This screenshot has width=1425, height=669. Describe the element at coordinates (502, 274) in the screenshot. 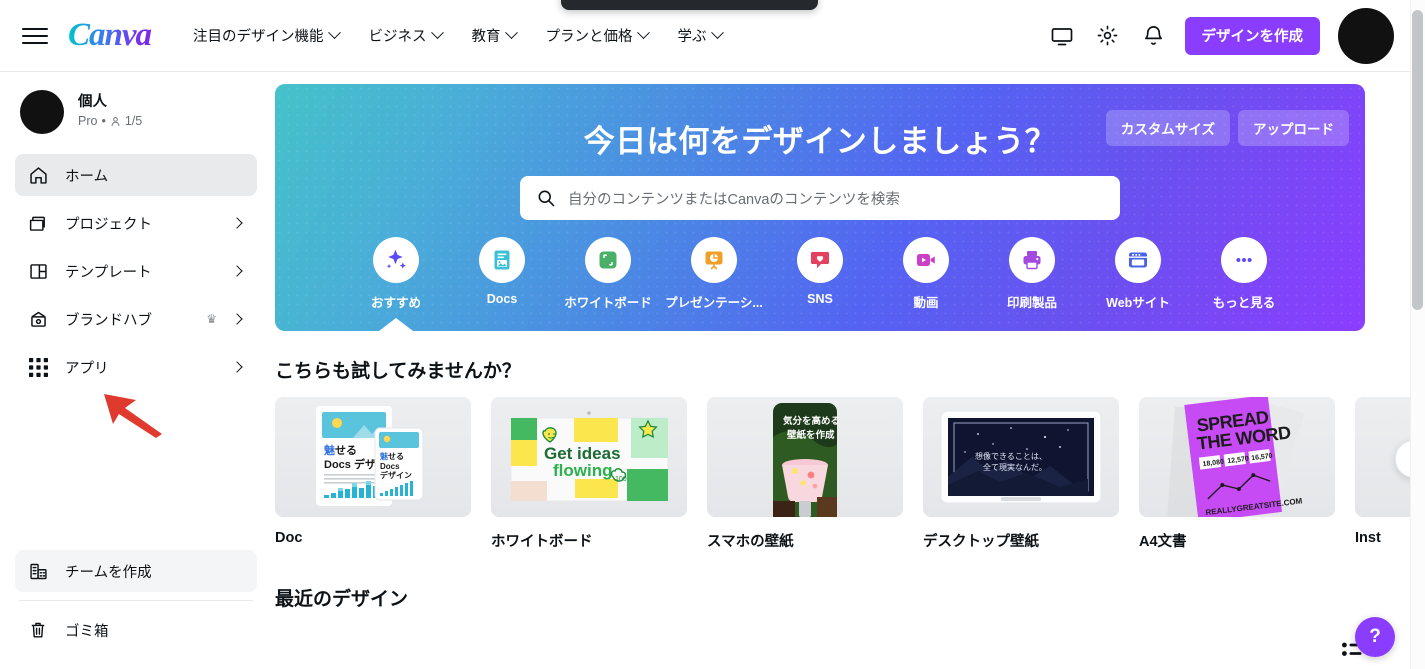

I see `category-docs: Docs` at that location.